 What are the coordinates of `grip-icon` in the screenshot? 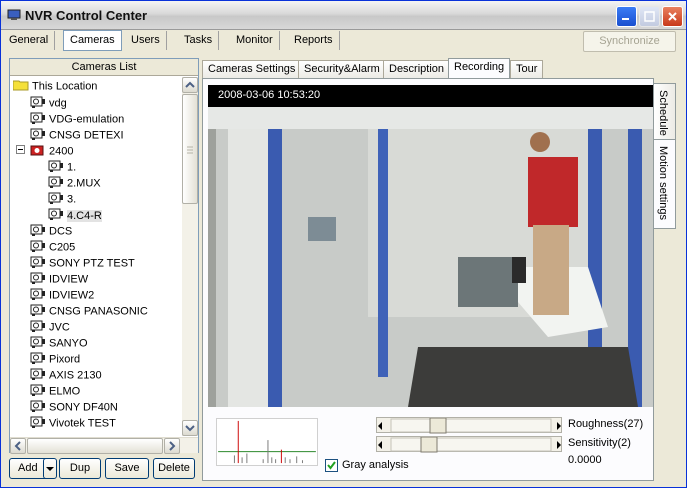 It's located at (190, 150).